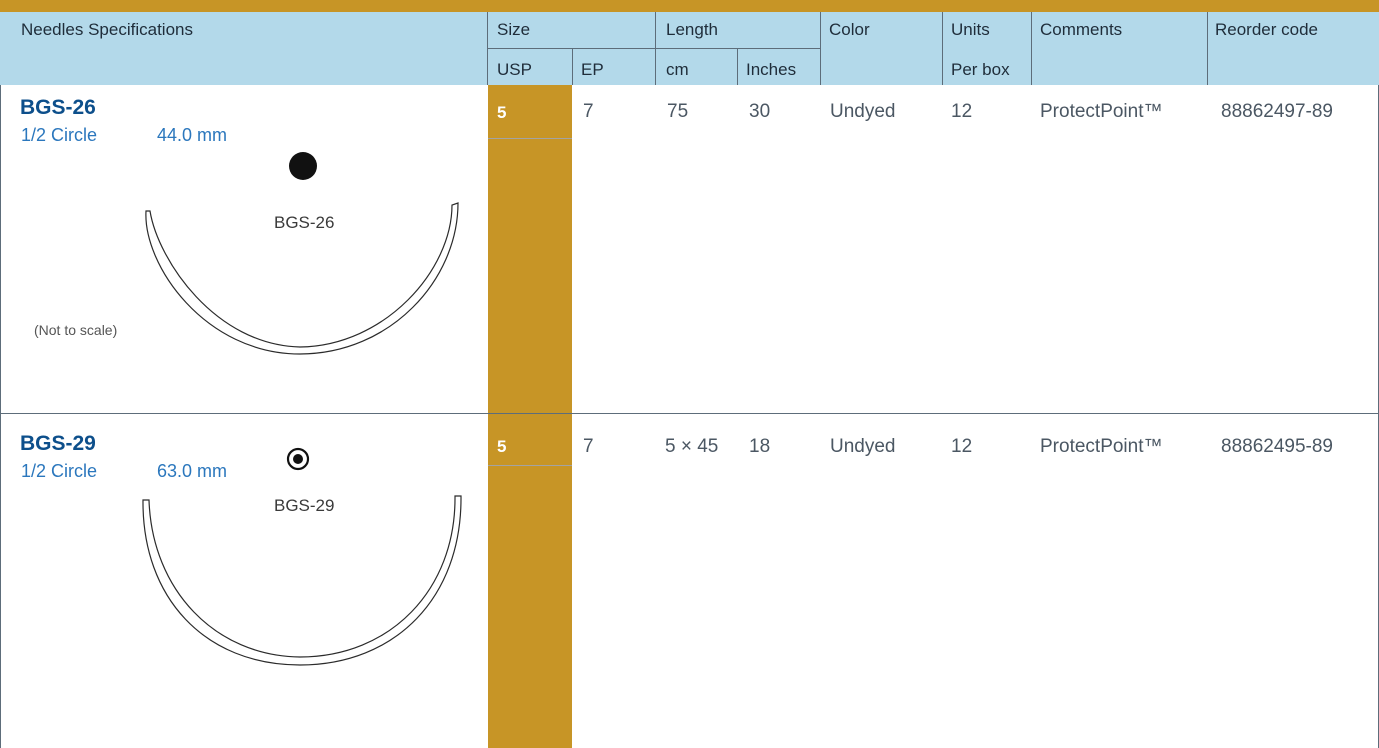 Image resolution: width=1379 pixels, height=748 pixels. I want to click on inches-value: 18, so click(760, 446).